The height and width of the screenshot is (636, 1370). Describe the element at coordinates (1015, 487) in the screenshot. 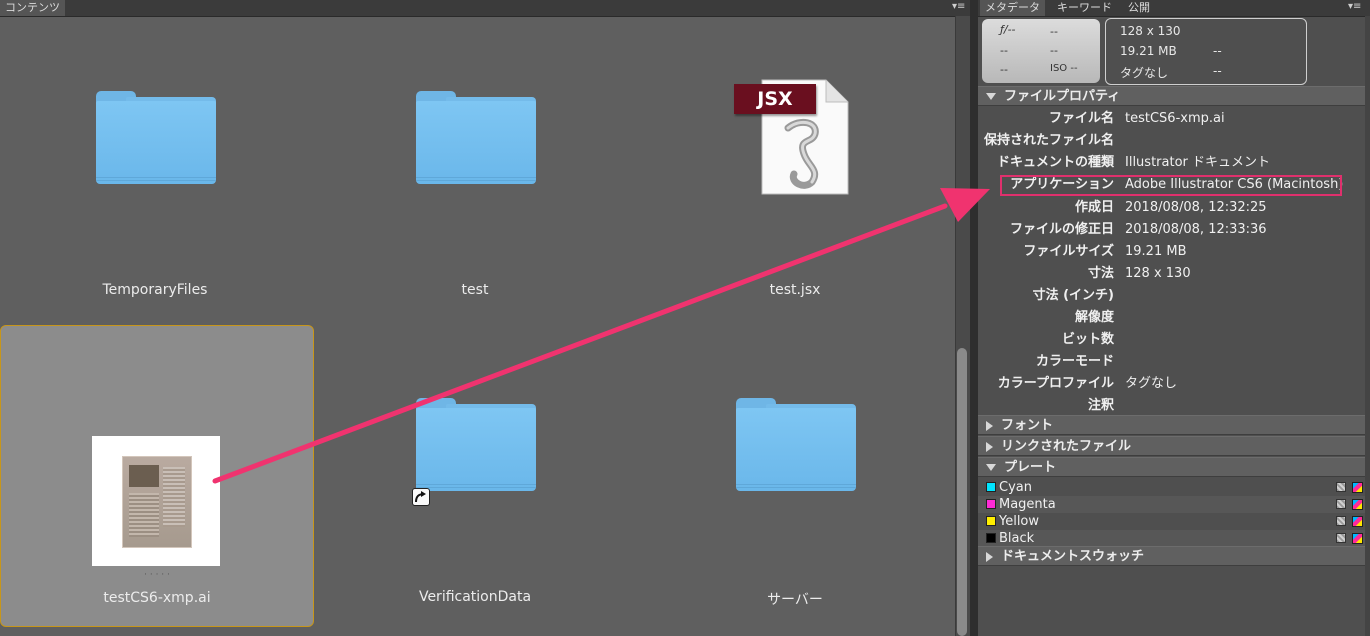

I see `plate-name: Cyan` at that location.